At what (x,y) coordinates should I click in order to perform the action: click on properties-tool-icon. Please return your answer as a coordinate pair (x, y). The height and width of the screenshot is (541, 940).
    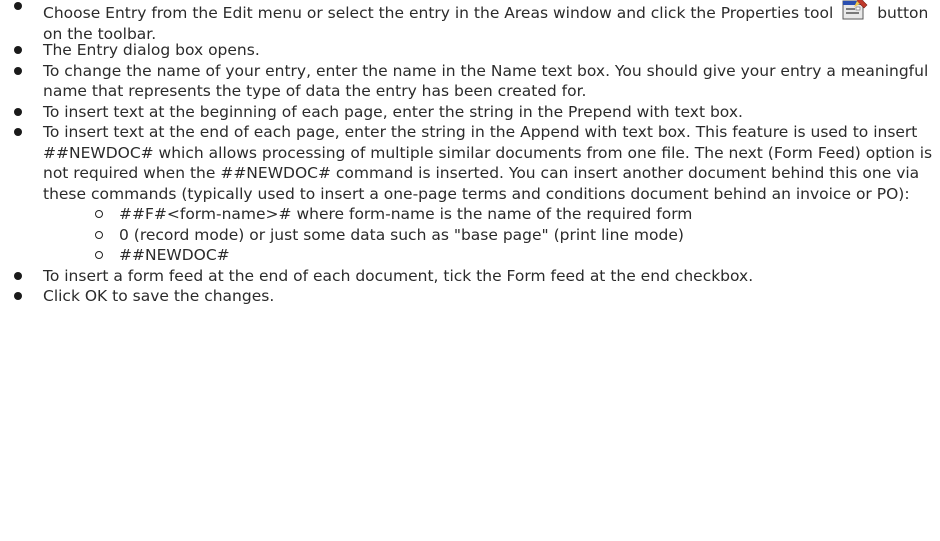
    Looking at the image, I should click on (855, 11).